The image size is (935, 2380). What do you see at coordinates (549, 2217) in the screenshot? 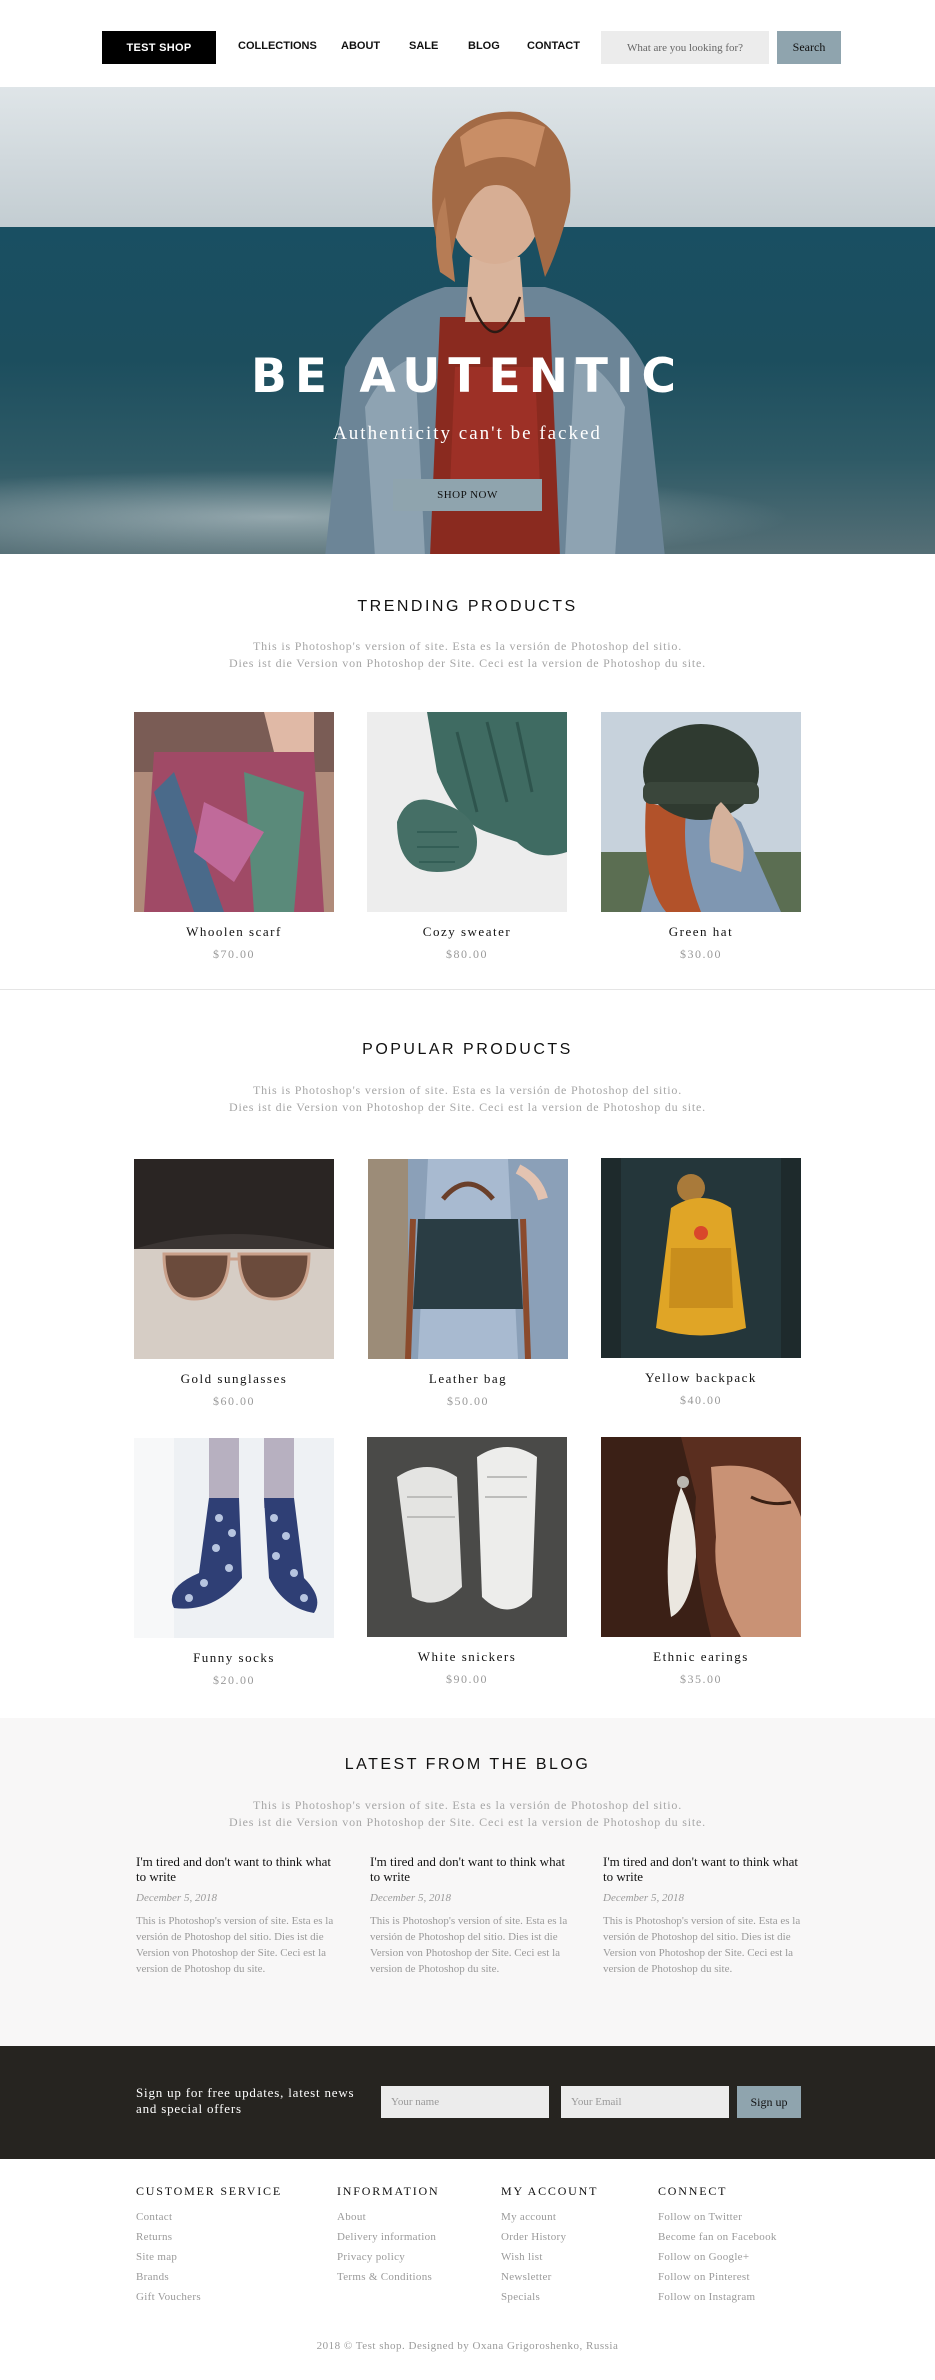
I see `footer-link: My account` at bounding box center [549, 2217].